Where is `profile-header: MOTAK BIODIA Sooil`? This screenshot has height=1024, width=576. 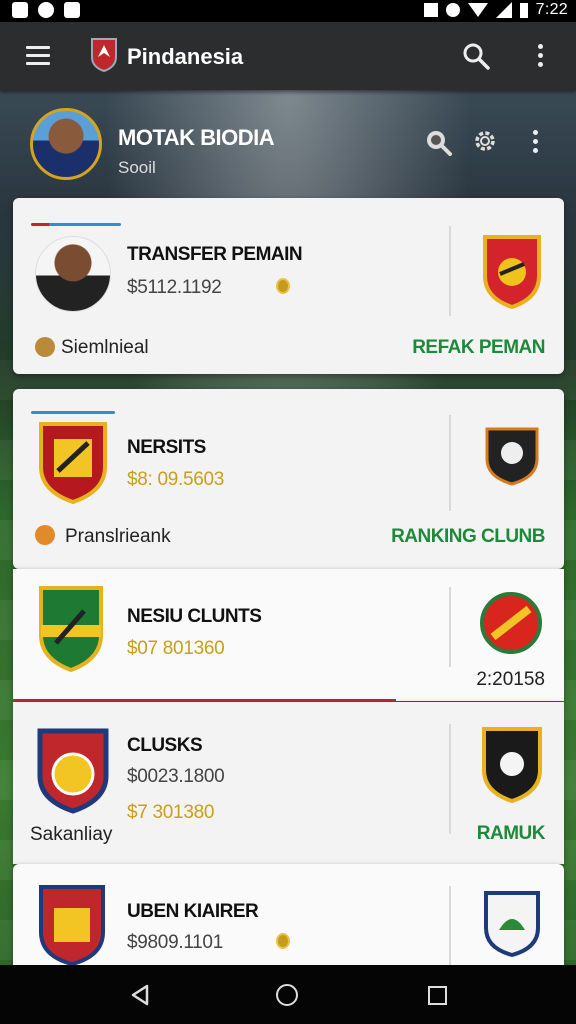
profile-header: MOTAK BIODIA Sooil is located at coordinates (288, 142).